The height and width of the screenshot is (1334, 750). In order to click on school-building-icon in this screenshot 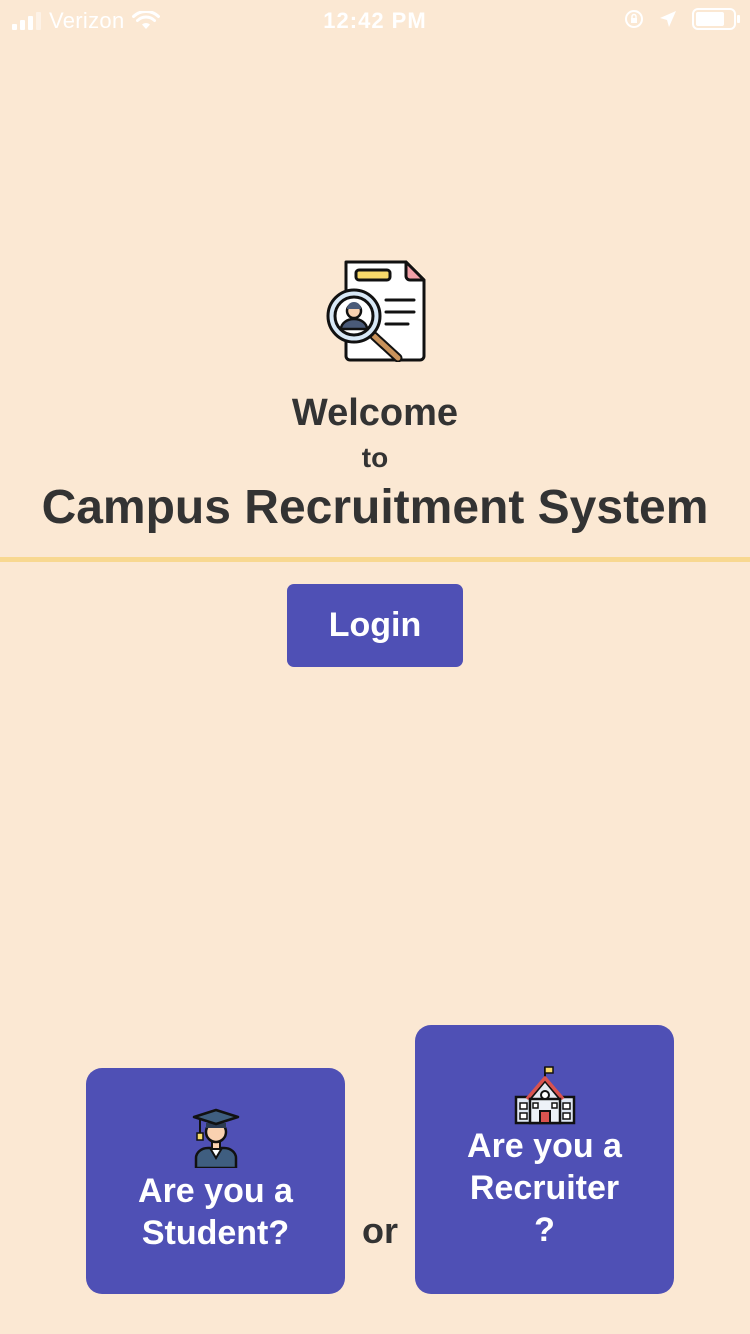, I will do `click(544, 1095)`.